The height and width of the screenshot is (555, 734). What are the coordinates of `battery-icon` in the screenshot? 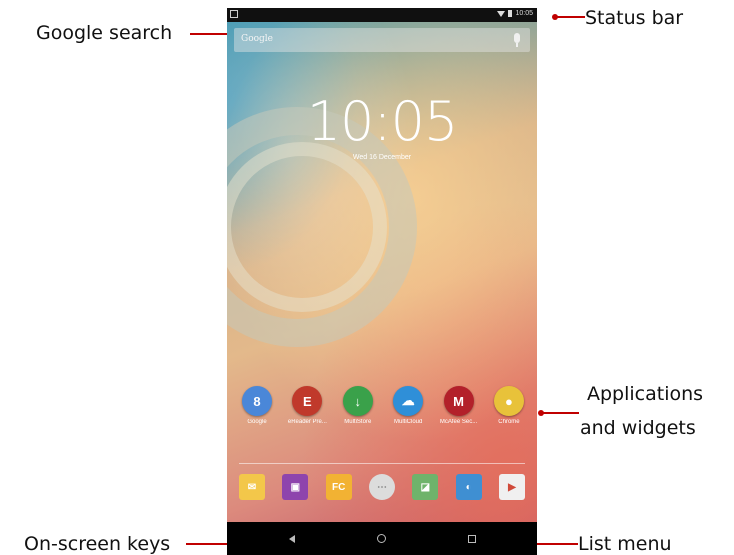 It's located at (510, 13).